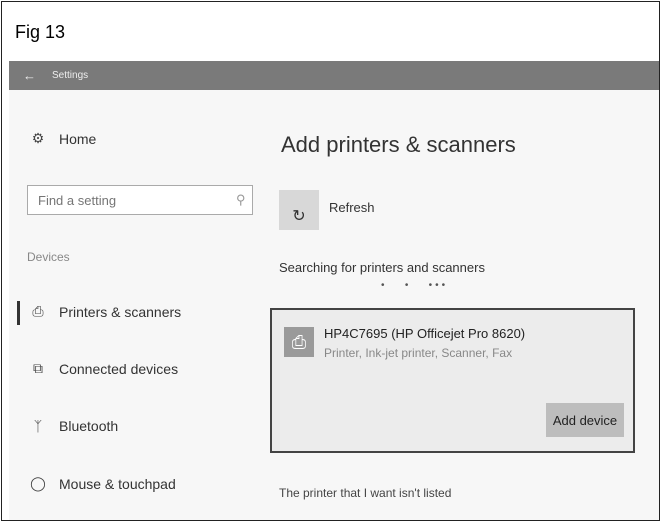 The height and width of the screenshot is (524, 663). I want to click on printer-not-listed-link: The printer that I want isn't listed, so click(365, 493).